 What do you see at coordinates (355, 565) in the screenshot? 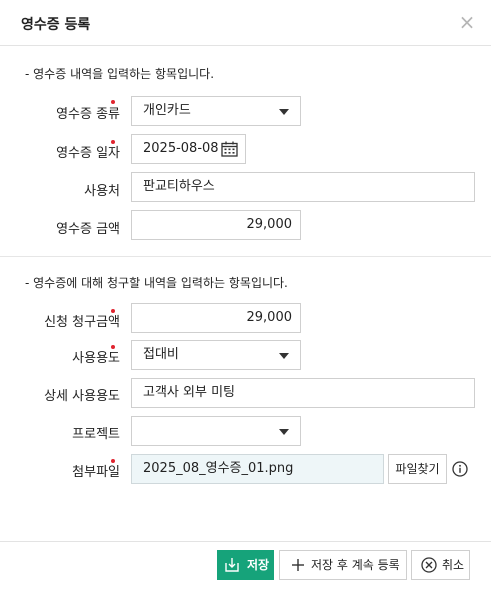
I see `save-and-continue-label: 저장 후 계속 등록` at bounding box center [355, 565].